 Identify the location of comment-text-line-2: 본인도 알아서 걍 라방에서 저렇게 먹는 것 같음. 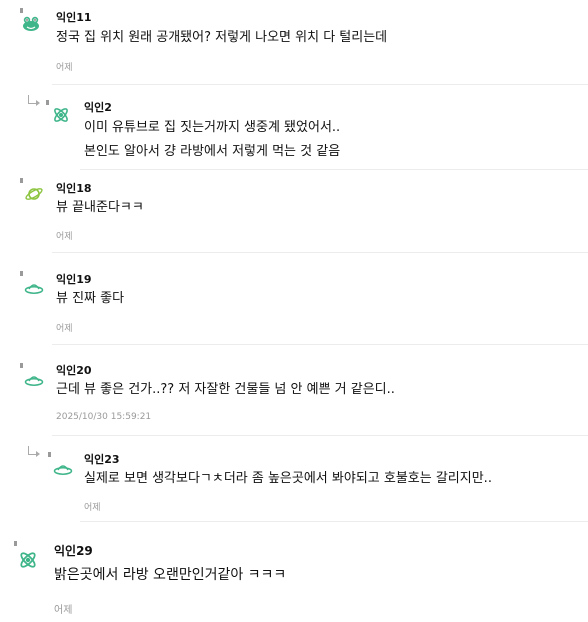
(212, 151).